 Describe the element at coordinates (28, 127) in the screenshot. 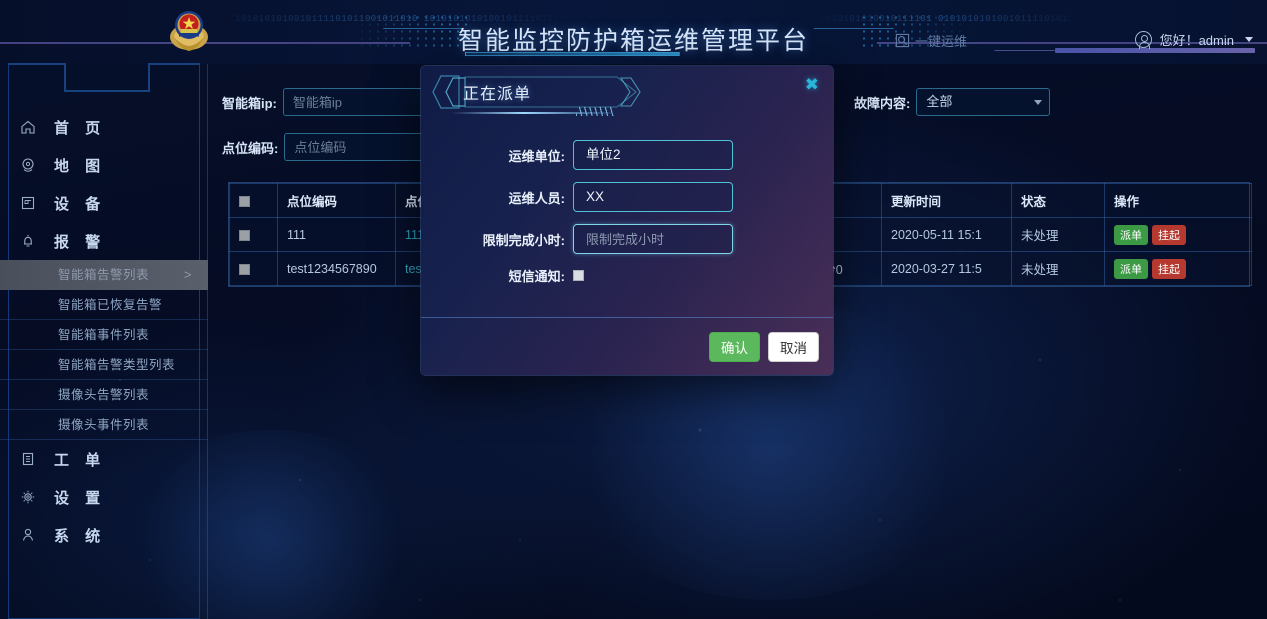

I see `home-icon` at that location.